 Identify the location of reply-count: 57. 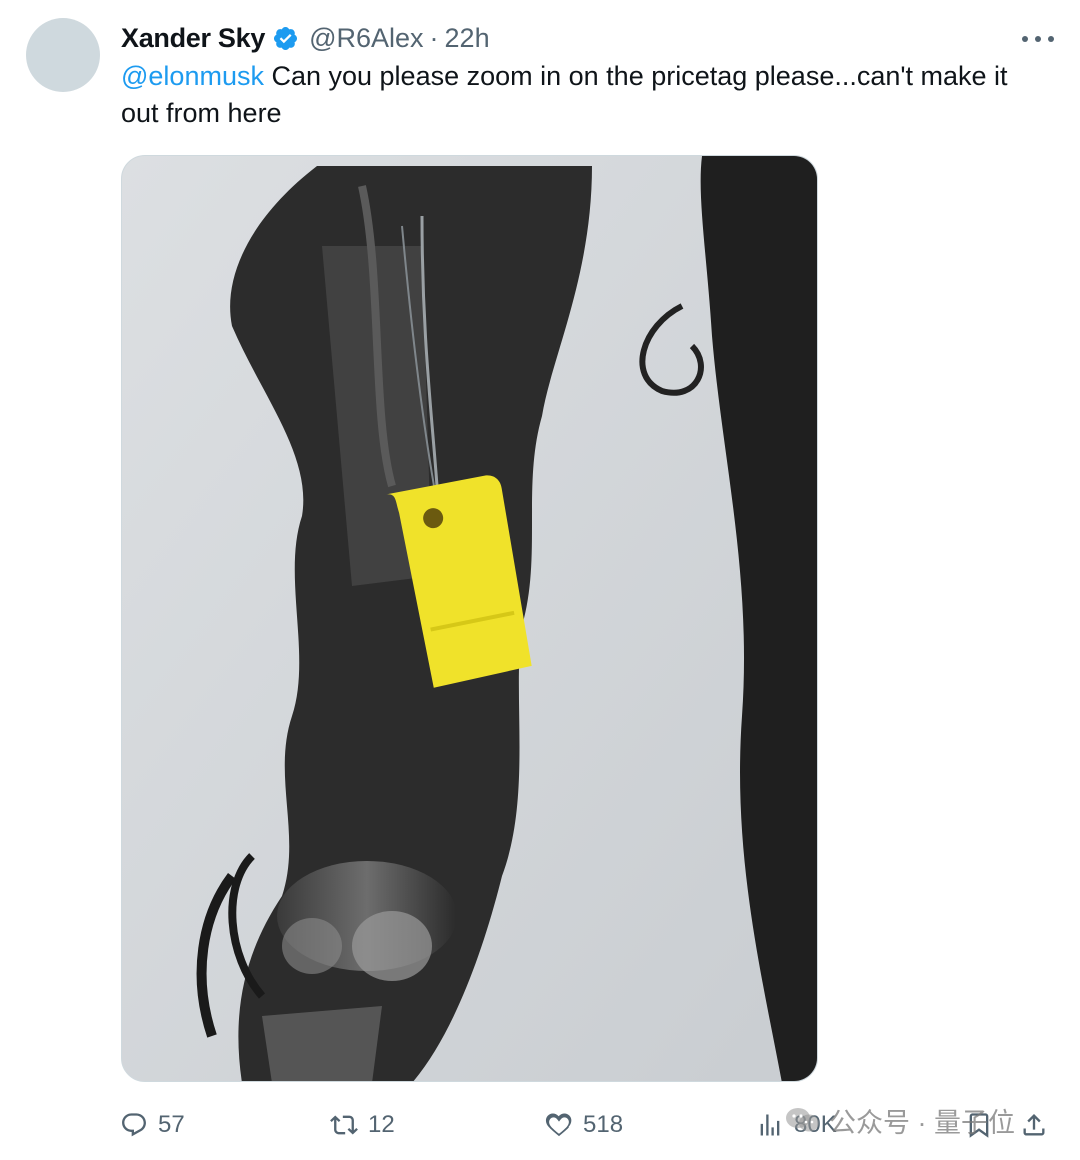
(171, 1124).